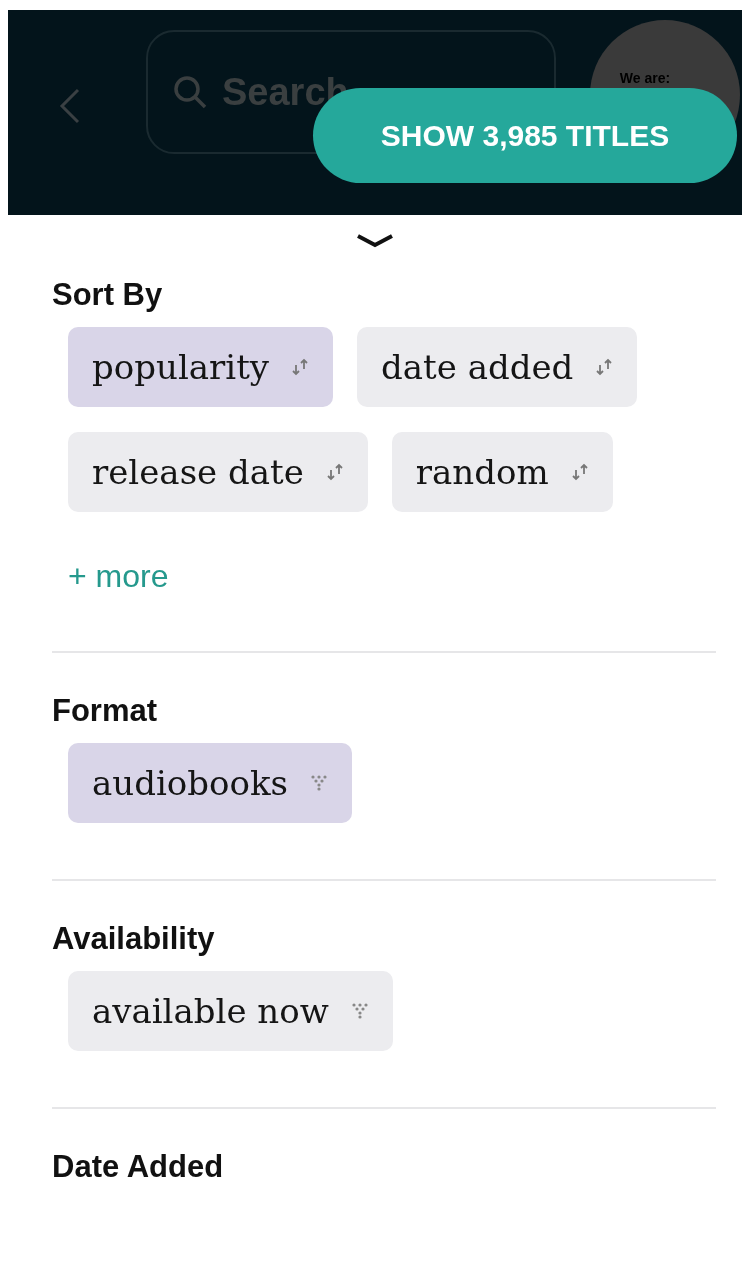 The height and width of the screenshot is (1270, 750). Describe the element at coordinates (138, 1167) in the screenshot. I see `section-title: Date Added` at that location.